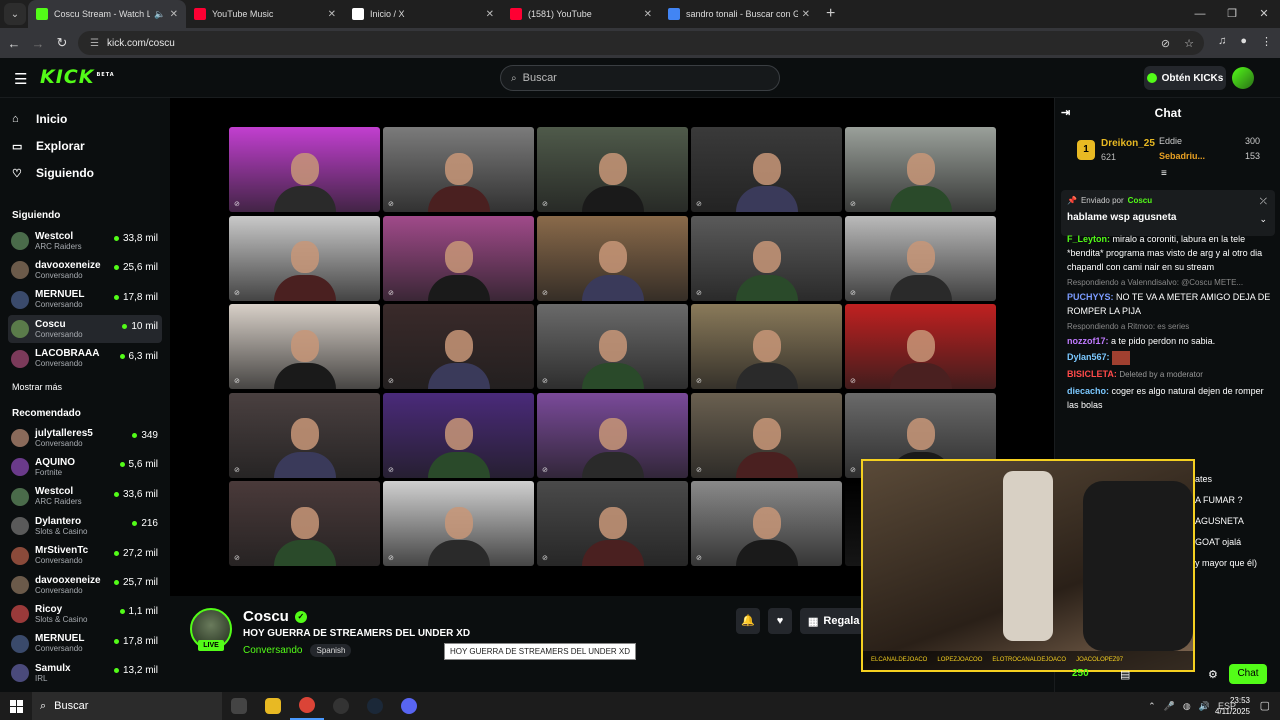  Describe the element at coordinates (1263, 219) in the screenshot. I see `chevron-down-icon: ⌄` at that location.